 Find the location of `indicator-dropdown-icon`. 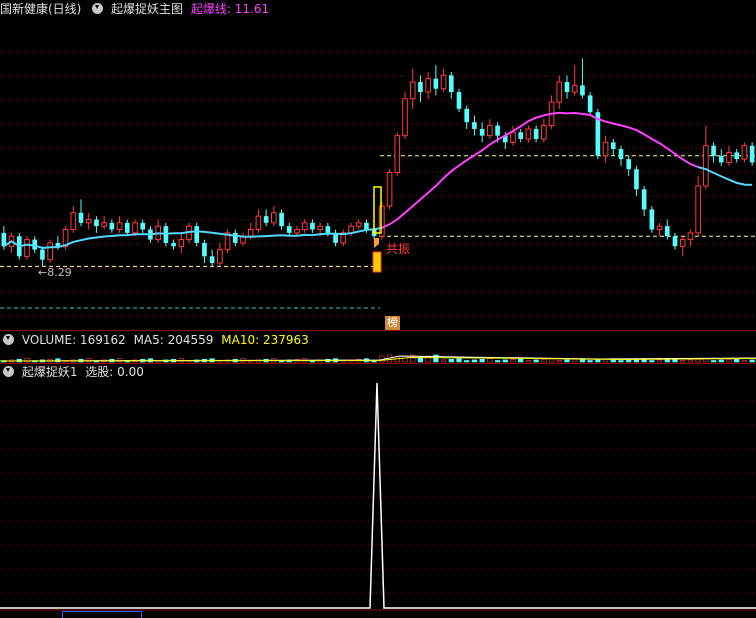

indicator-dropdown-icon is located at coordinates (98, 8).